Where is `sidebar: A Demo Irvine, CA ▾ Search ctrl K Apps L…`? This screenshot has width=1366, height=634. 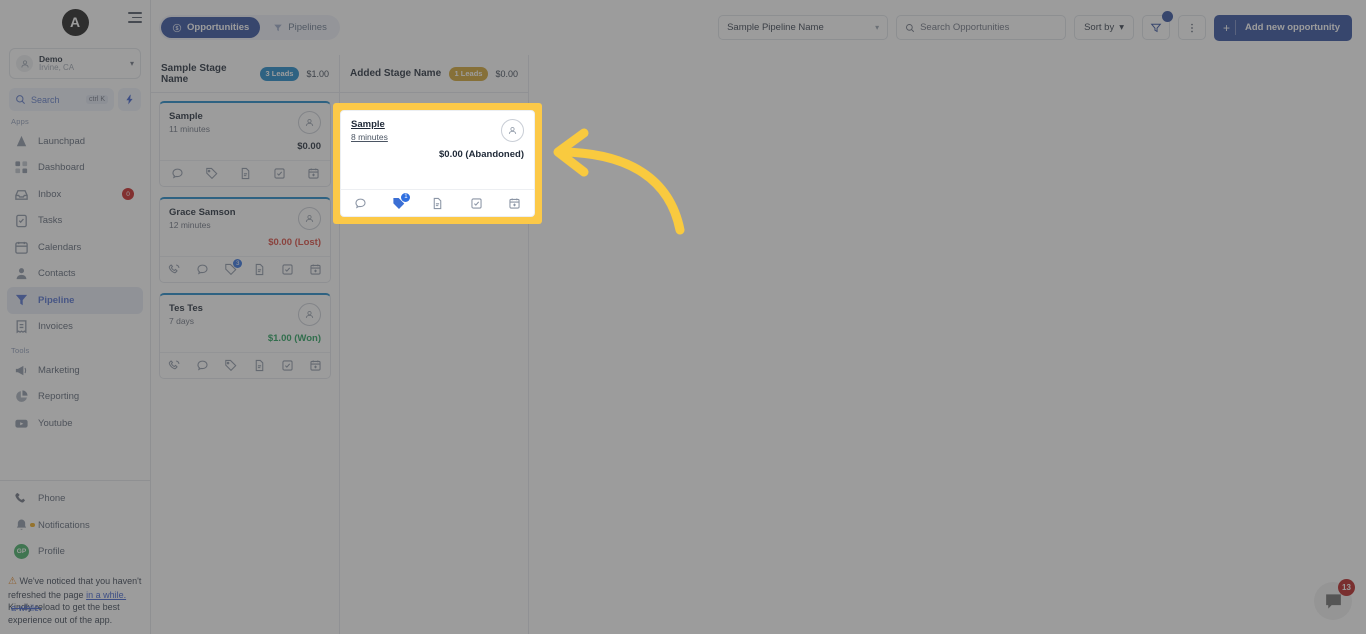
sidebar: A Demo Irvine, CA ▾ Search ctrl K Apps L… is located at coordinates (75, 317).